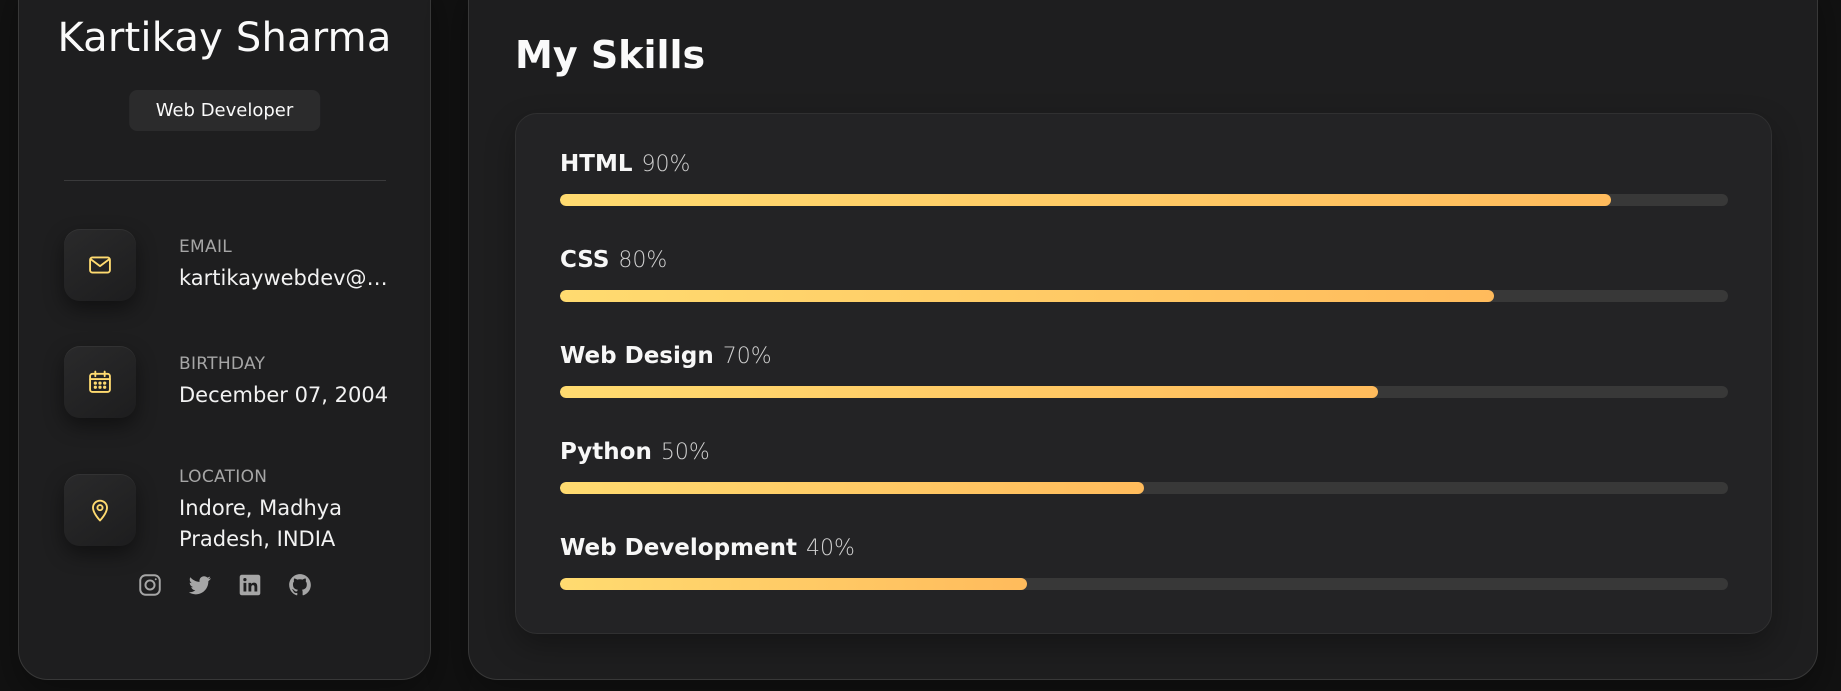 The image size is (1841, 691). I want to click on skill-percent: 70%, so click(747, 356).